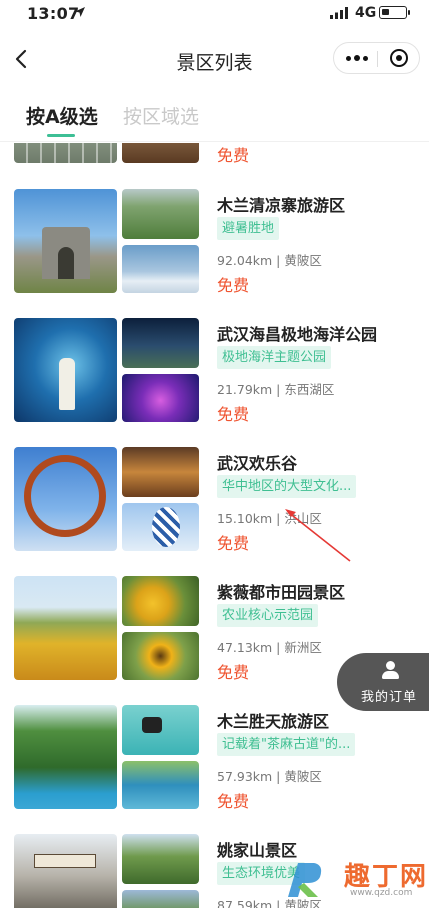  What do you see at coordinates (214, 14) in the screenshot?
I see `status-bar: 13:07 4G` at bounding box center [214, 14].